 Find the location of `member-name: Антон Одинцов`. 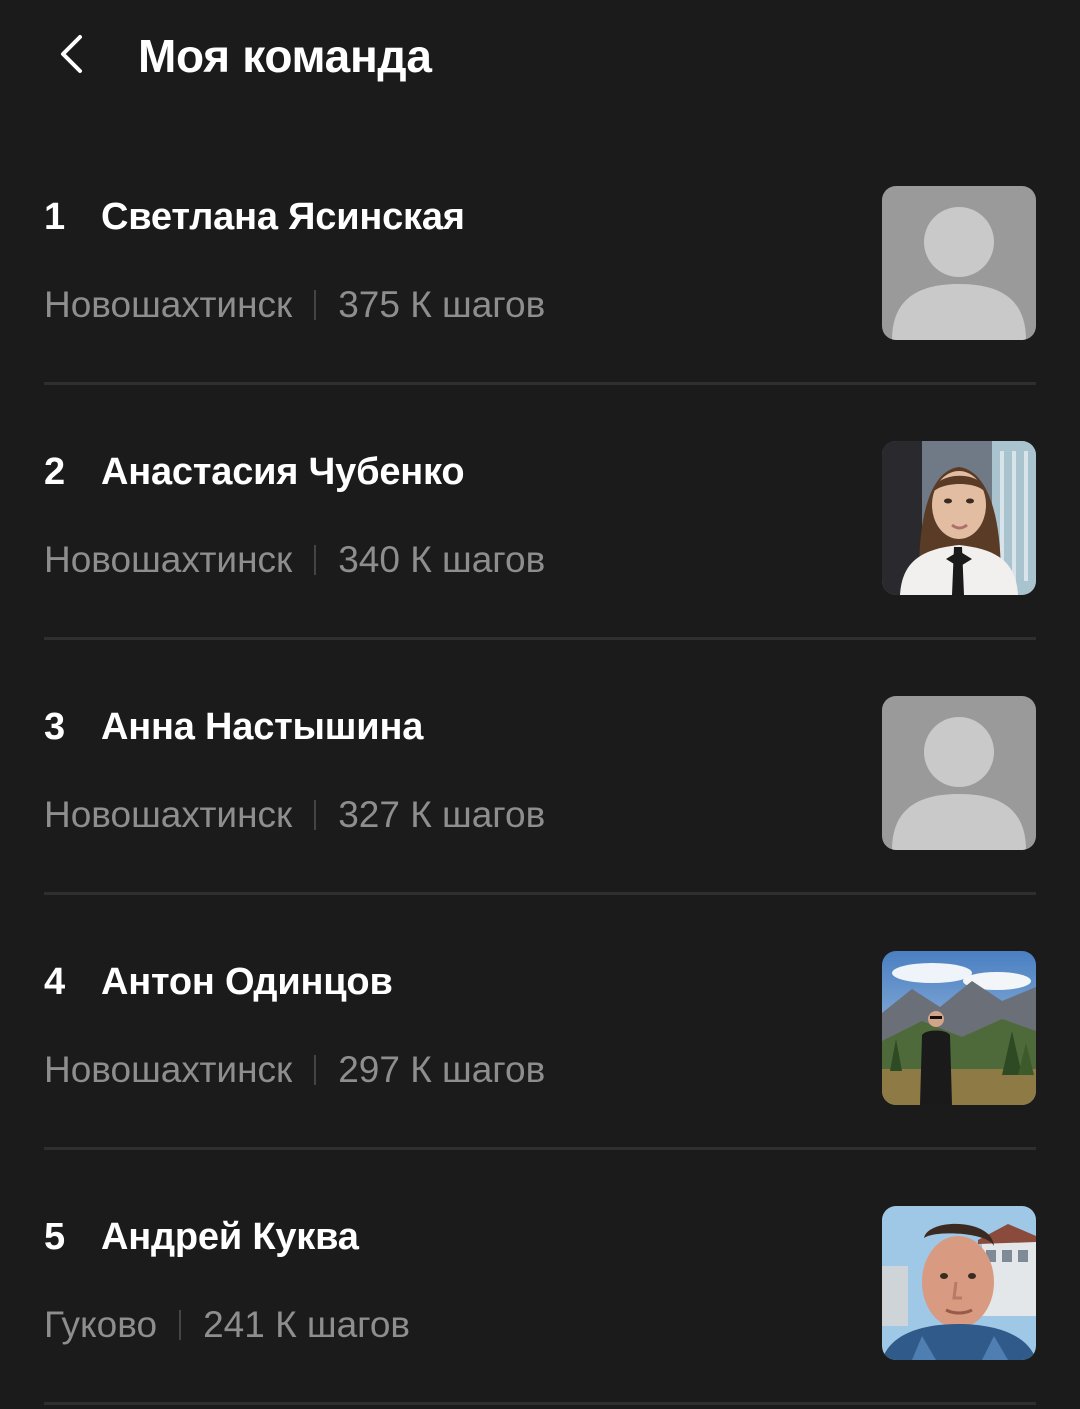

member-name: Антон Одинцов is located at coordinates (247, 982).